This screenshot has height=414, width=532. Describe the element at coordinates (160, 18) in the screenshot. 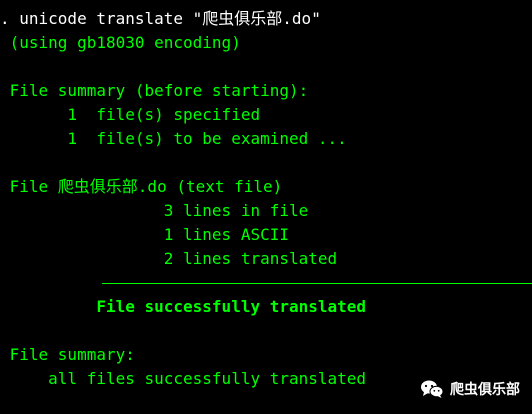

I see `command-line: . unicode translate "爬虫俱乐部.do"` at that location.